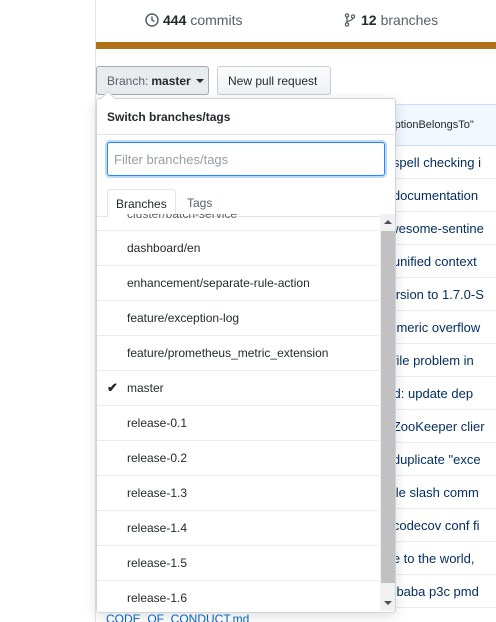  What do you see at coordinates (438, 294) in the screenshot?
I see `commit-message-row: version to 1.7.0-S` at bounding box center [438, 294].